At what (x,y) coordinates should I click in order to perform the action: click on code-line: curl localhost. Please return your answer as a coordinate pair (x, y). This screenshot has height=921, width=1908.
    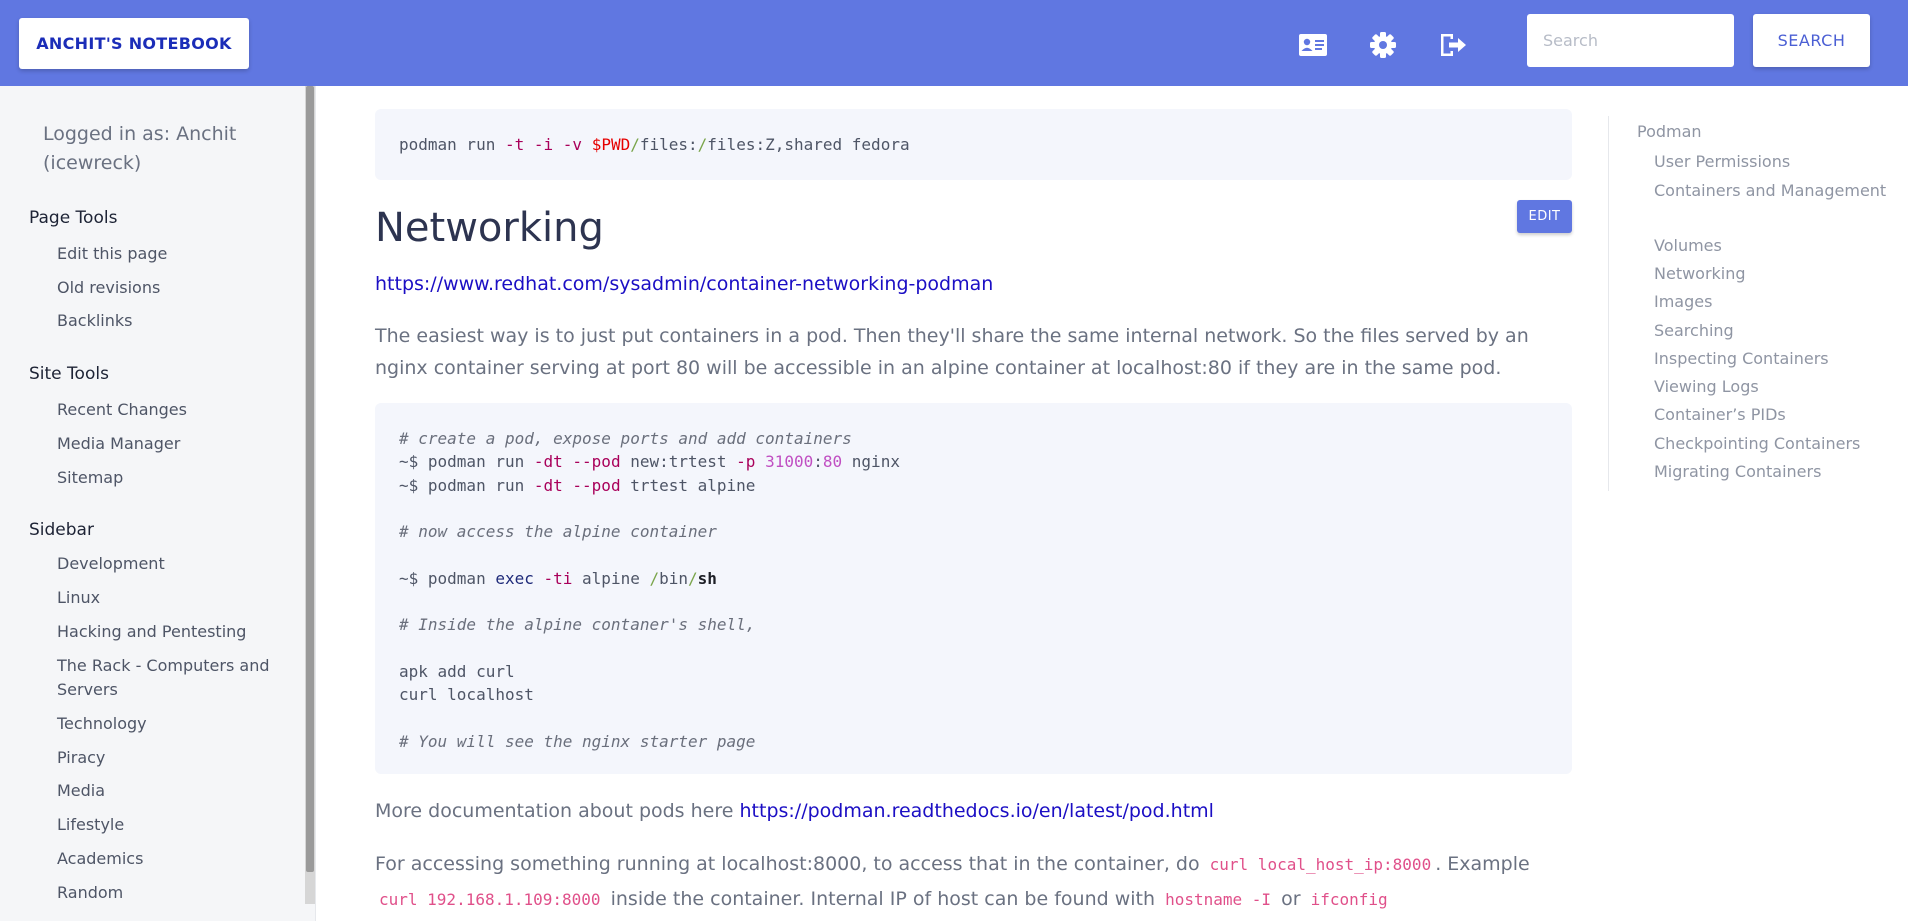
    Looking at the image, I should click on (466, 695).